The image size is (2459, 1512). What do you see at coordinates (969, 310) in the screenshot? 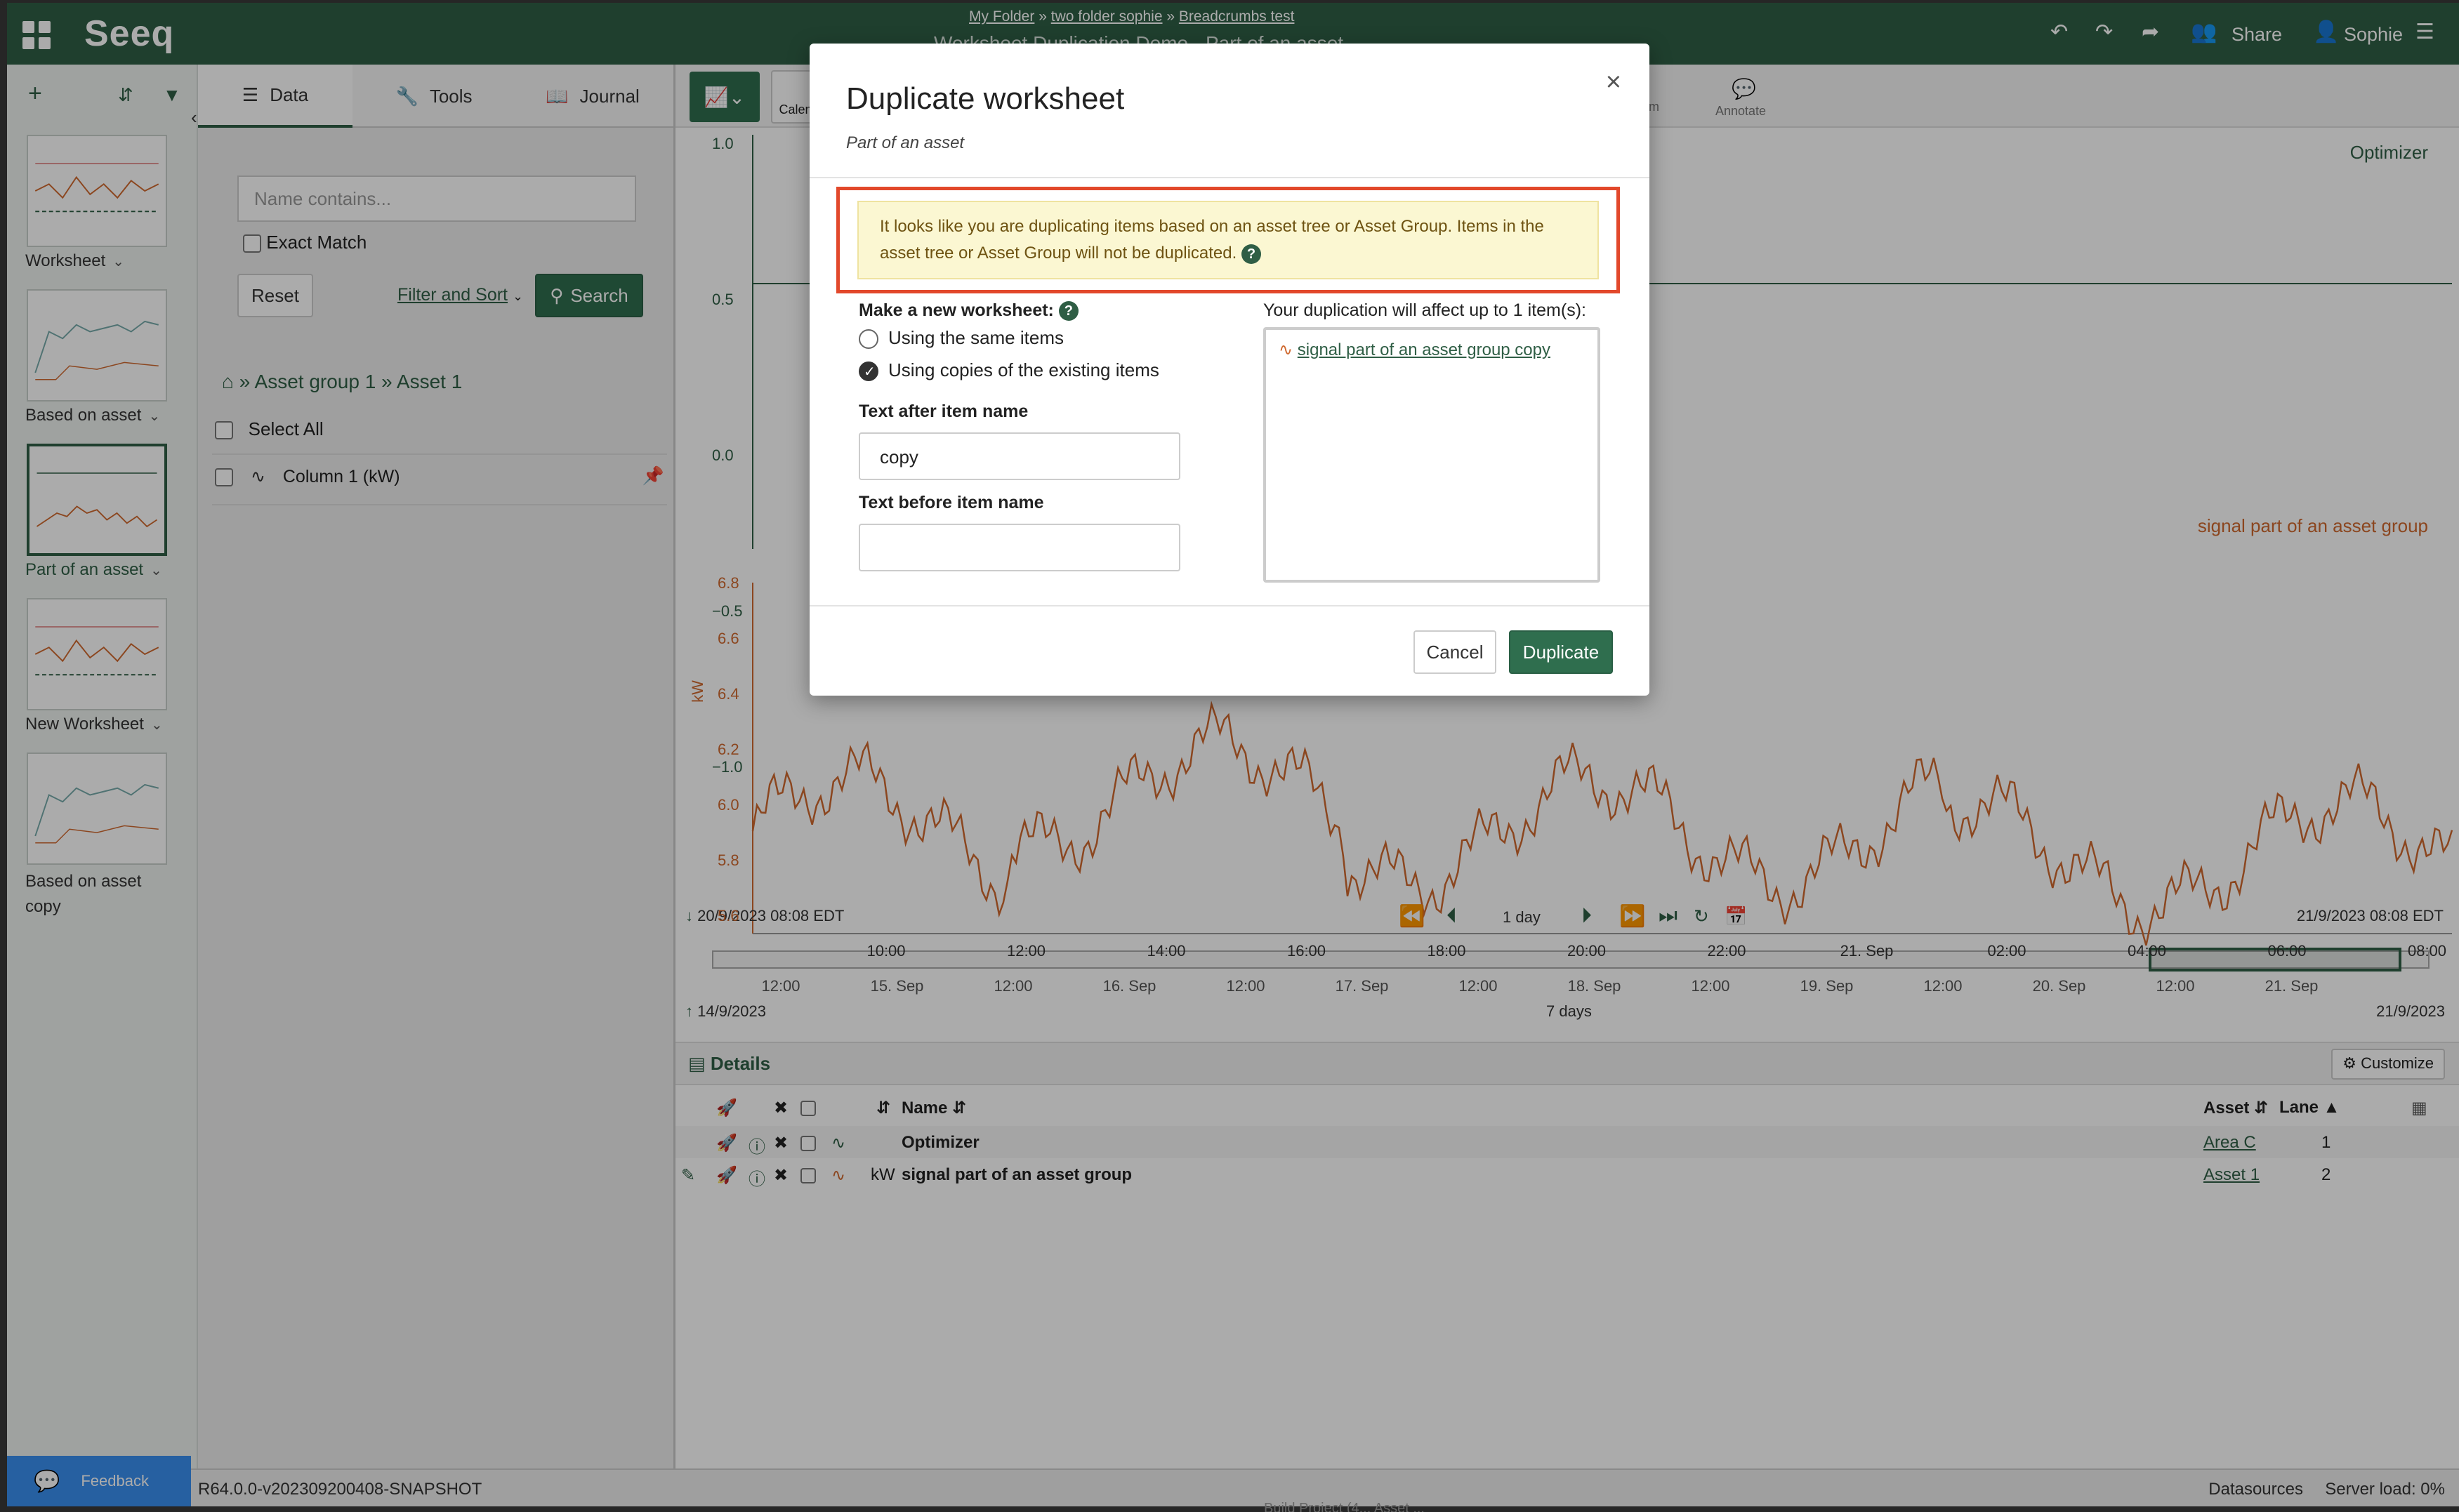
I see `make-new-label: Make a new worksheet: ?` at bounding box center [969, 310].